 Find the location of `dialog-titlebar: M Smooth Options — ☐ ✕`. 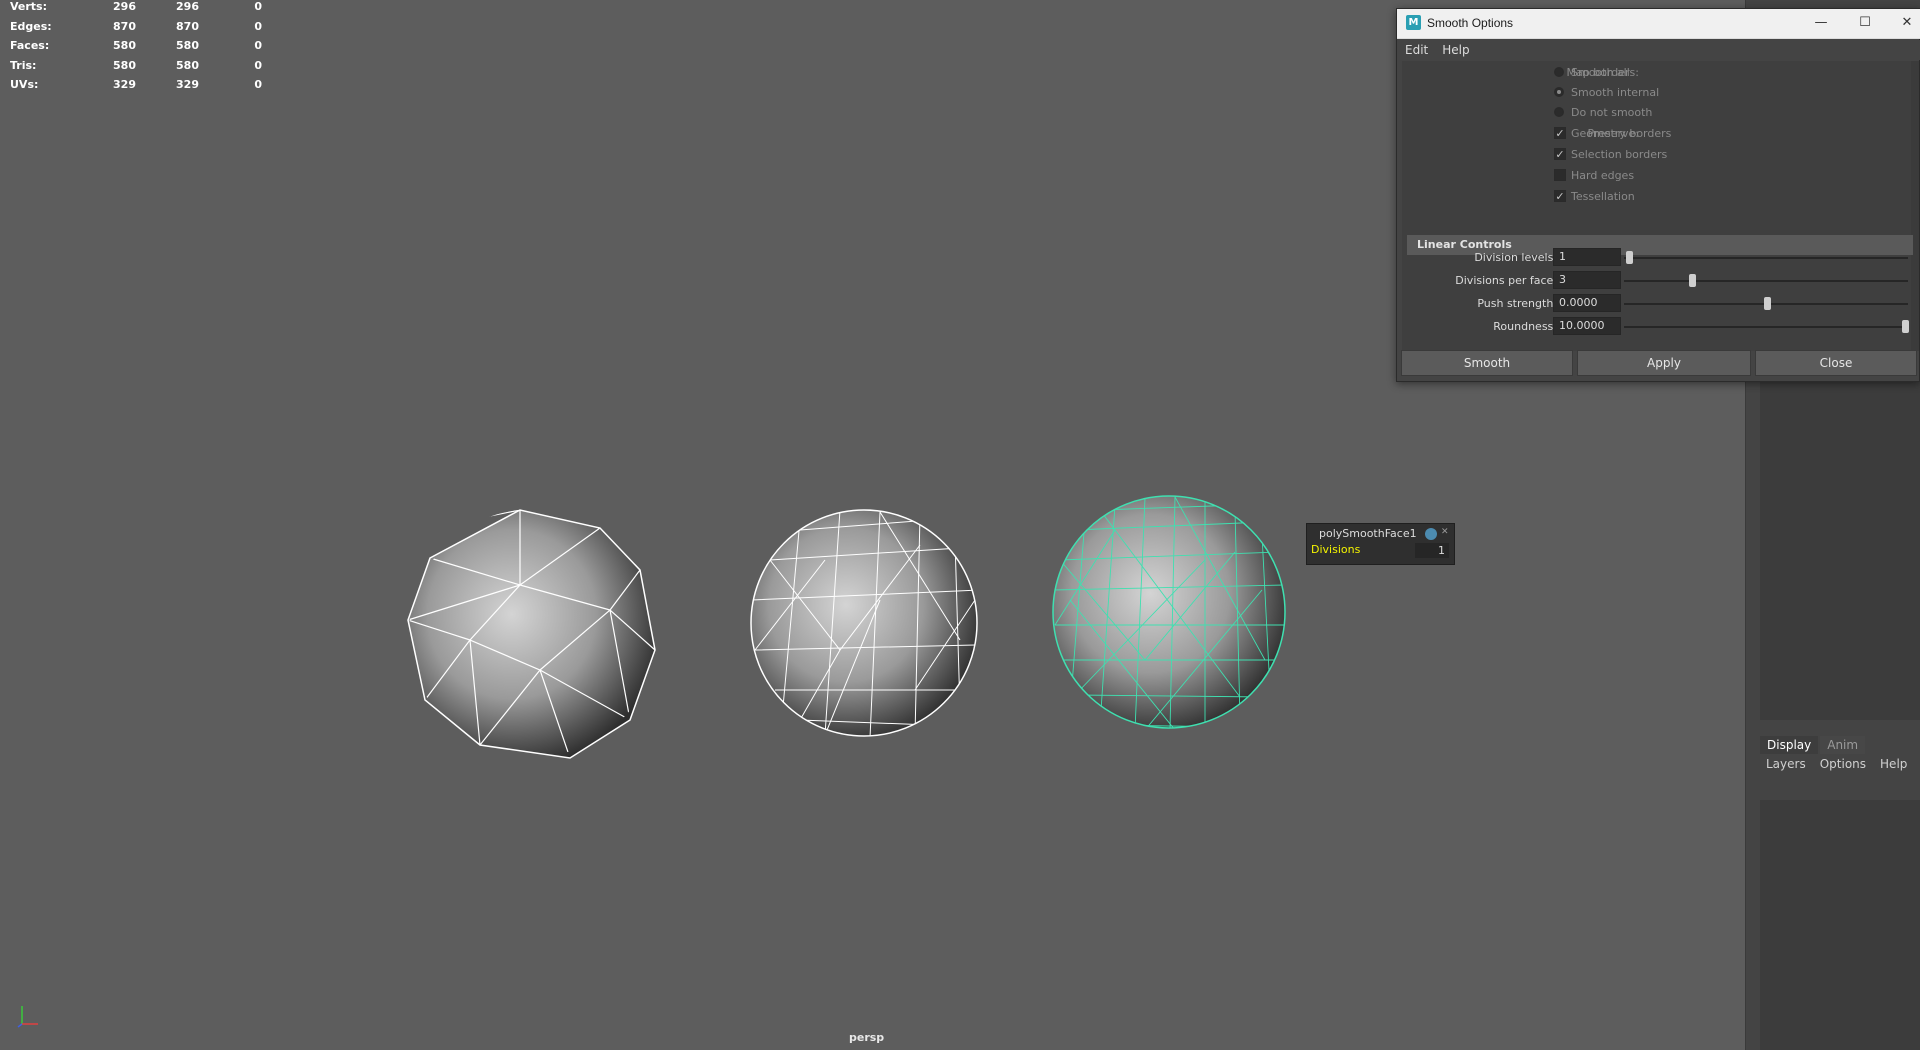

dialog-titlebar: M Smooth Options — ☐ ✕ is located at coordinates (1658, 24).